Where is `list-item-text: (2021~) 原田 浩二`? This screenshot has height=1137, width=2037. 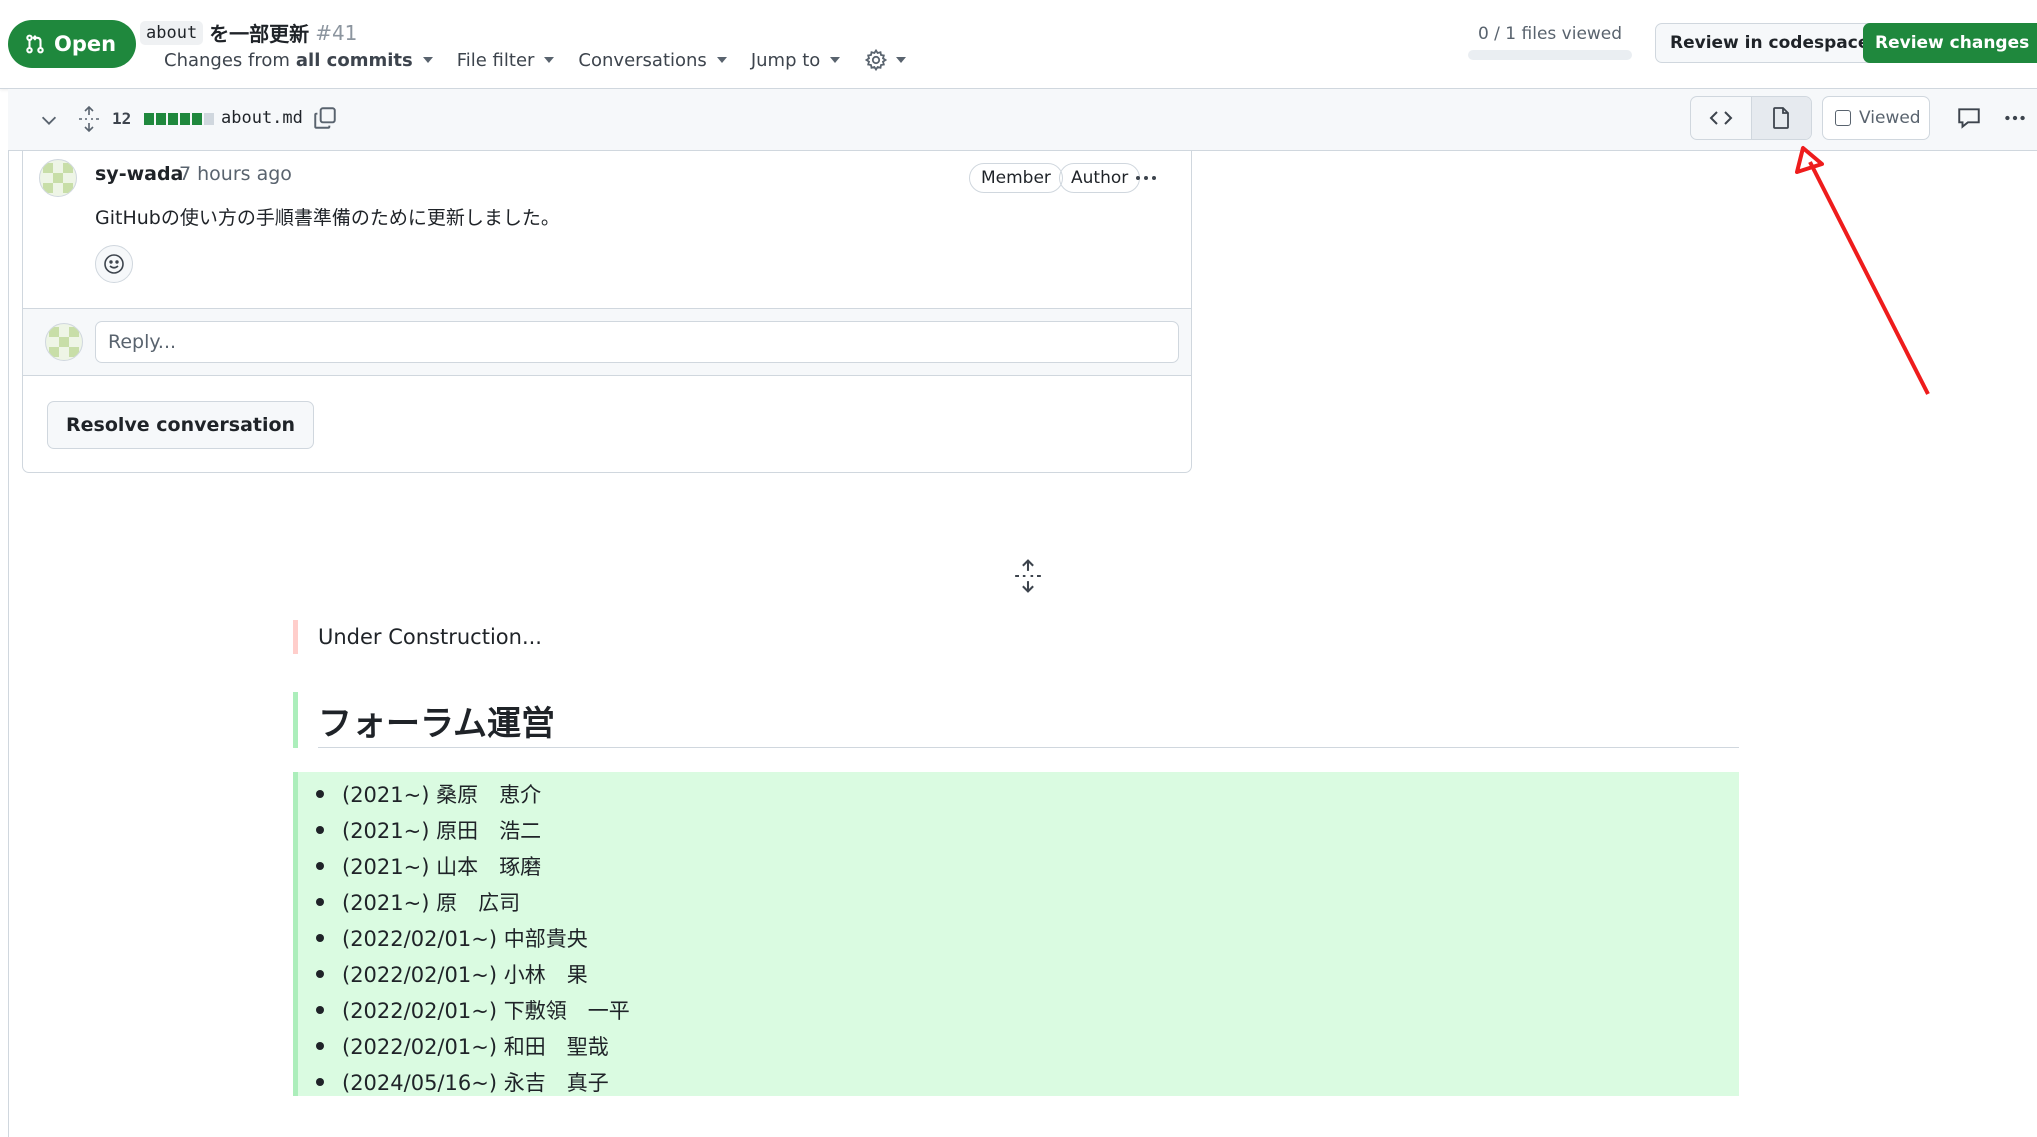 list-item-text: (2021~) 原田 浩二 is located at coordinates (442, 831).